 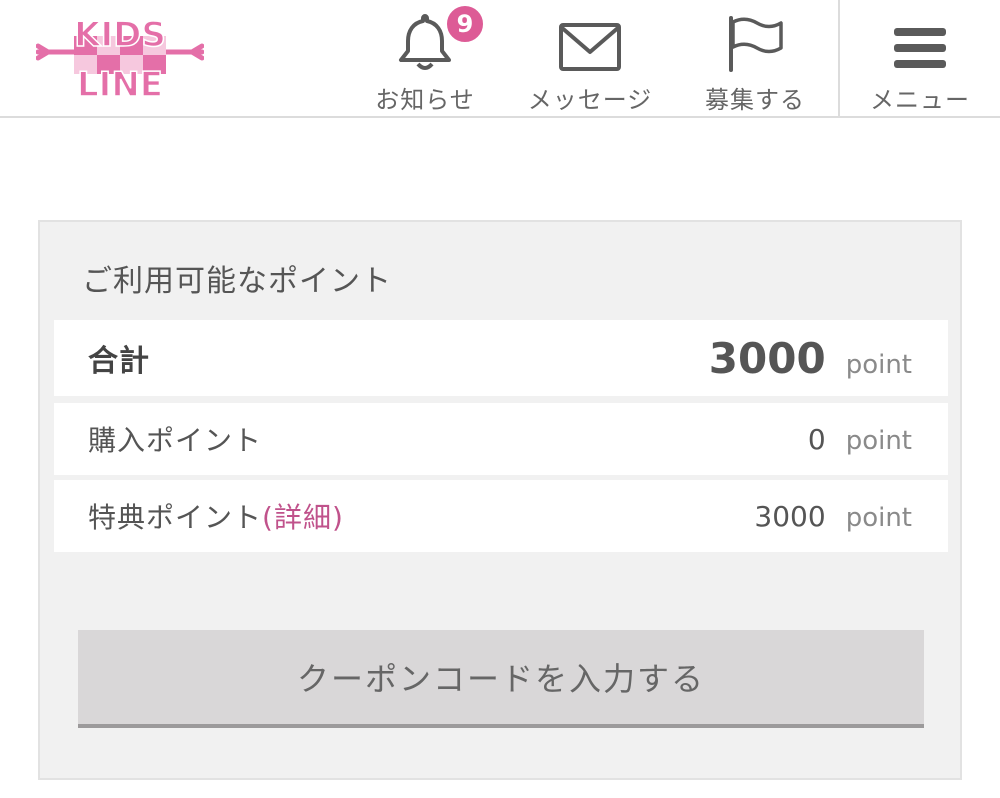 What do you see at coordinates (590, 100) in the screenshot?
I see `nav-message-label: メッセージ` at bounding box center [590, 100].